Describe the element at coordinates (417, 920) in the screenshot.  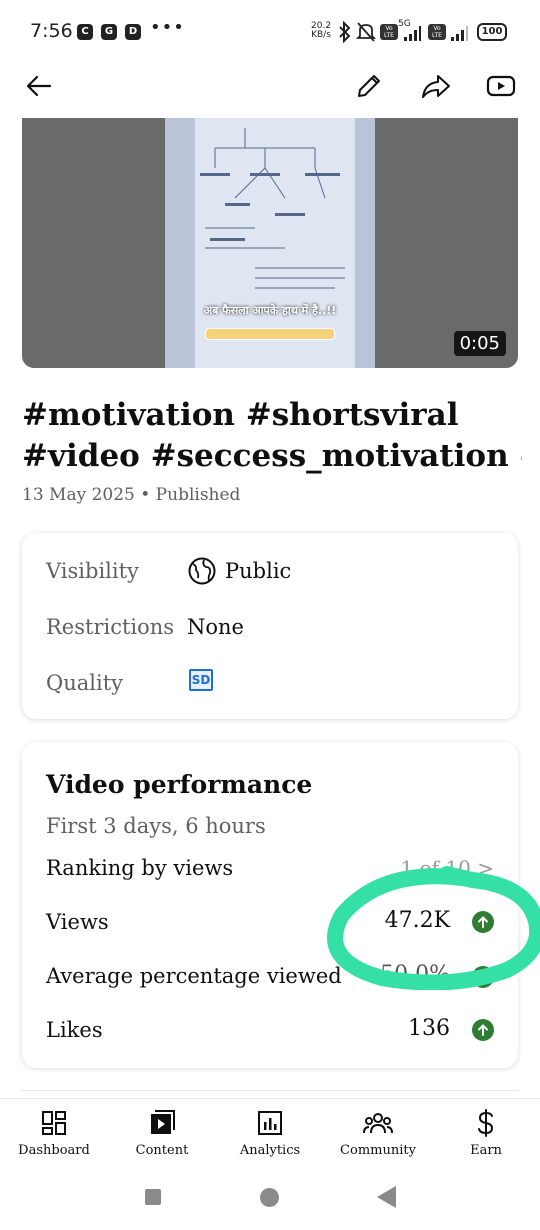
I see `views-value: 47.2K` at that location.